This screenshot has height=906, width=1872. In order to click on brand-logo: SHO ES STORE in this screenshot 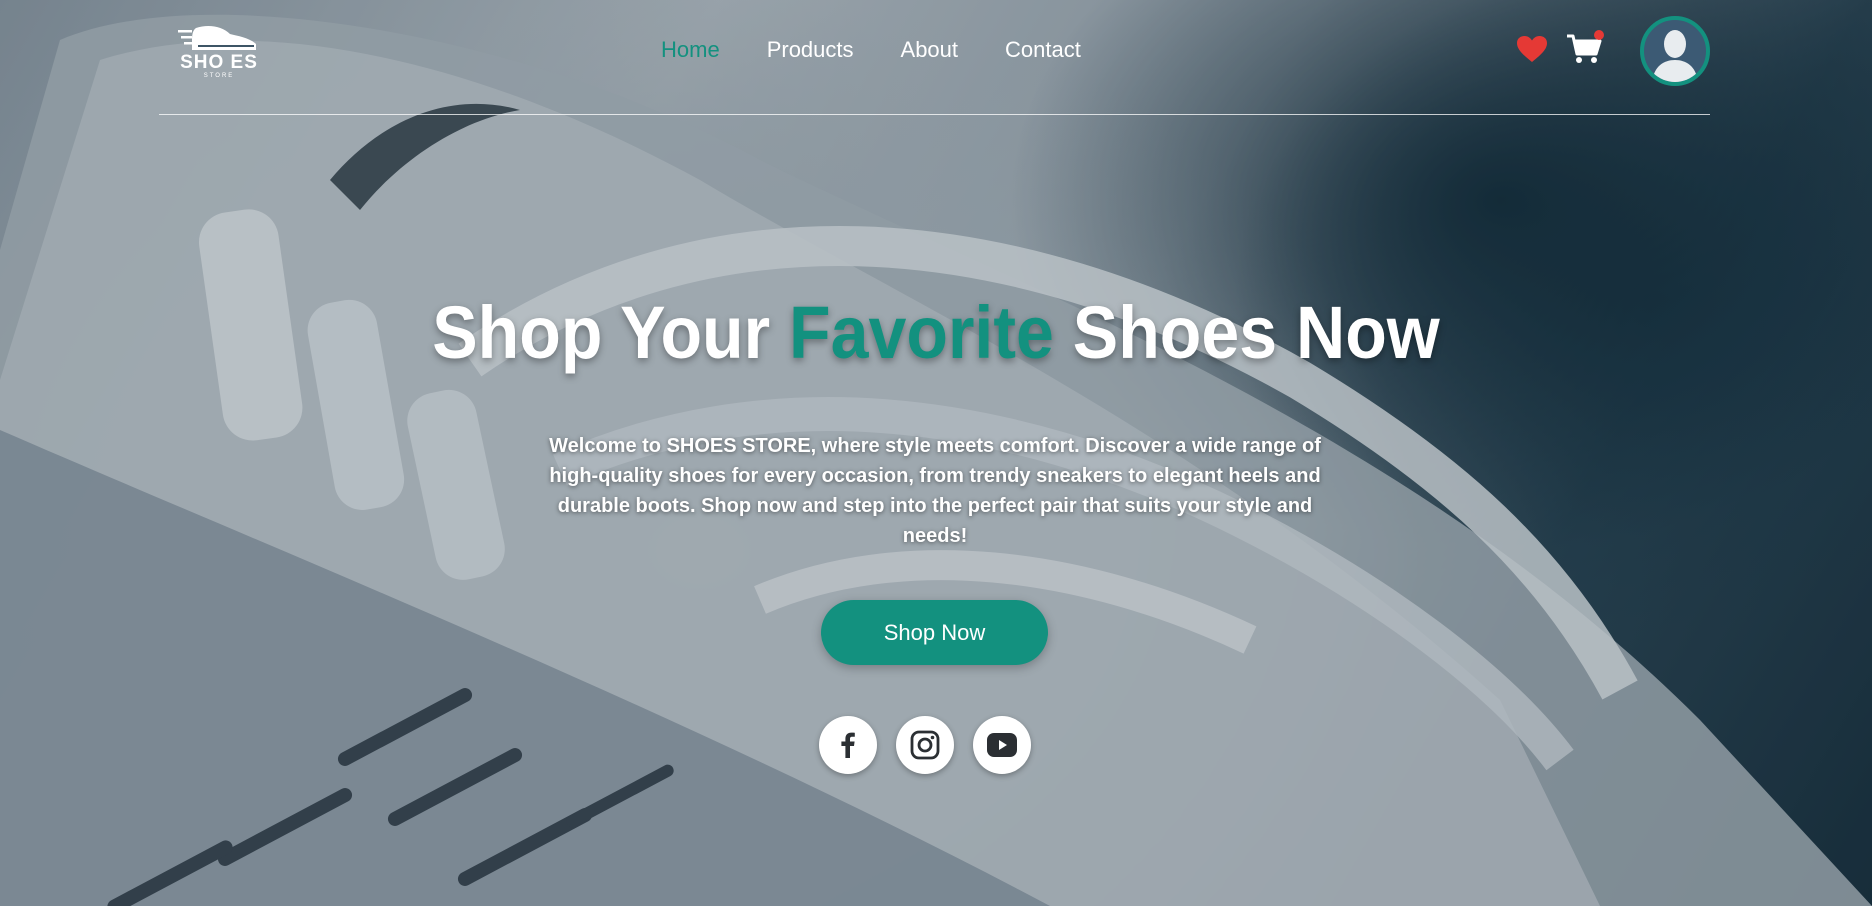, I will do `click(219, 54)`.